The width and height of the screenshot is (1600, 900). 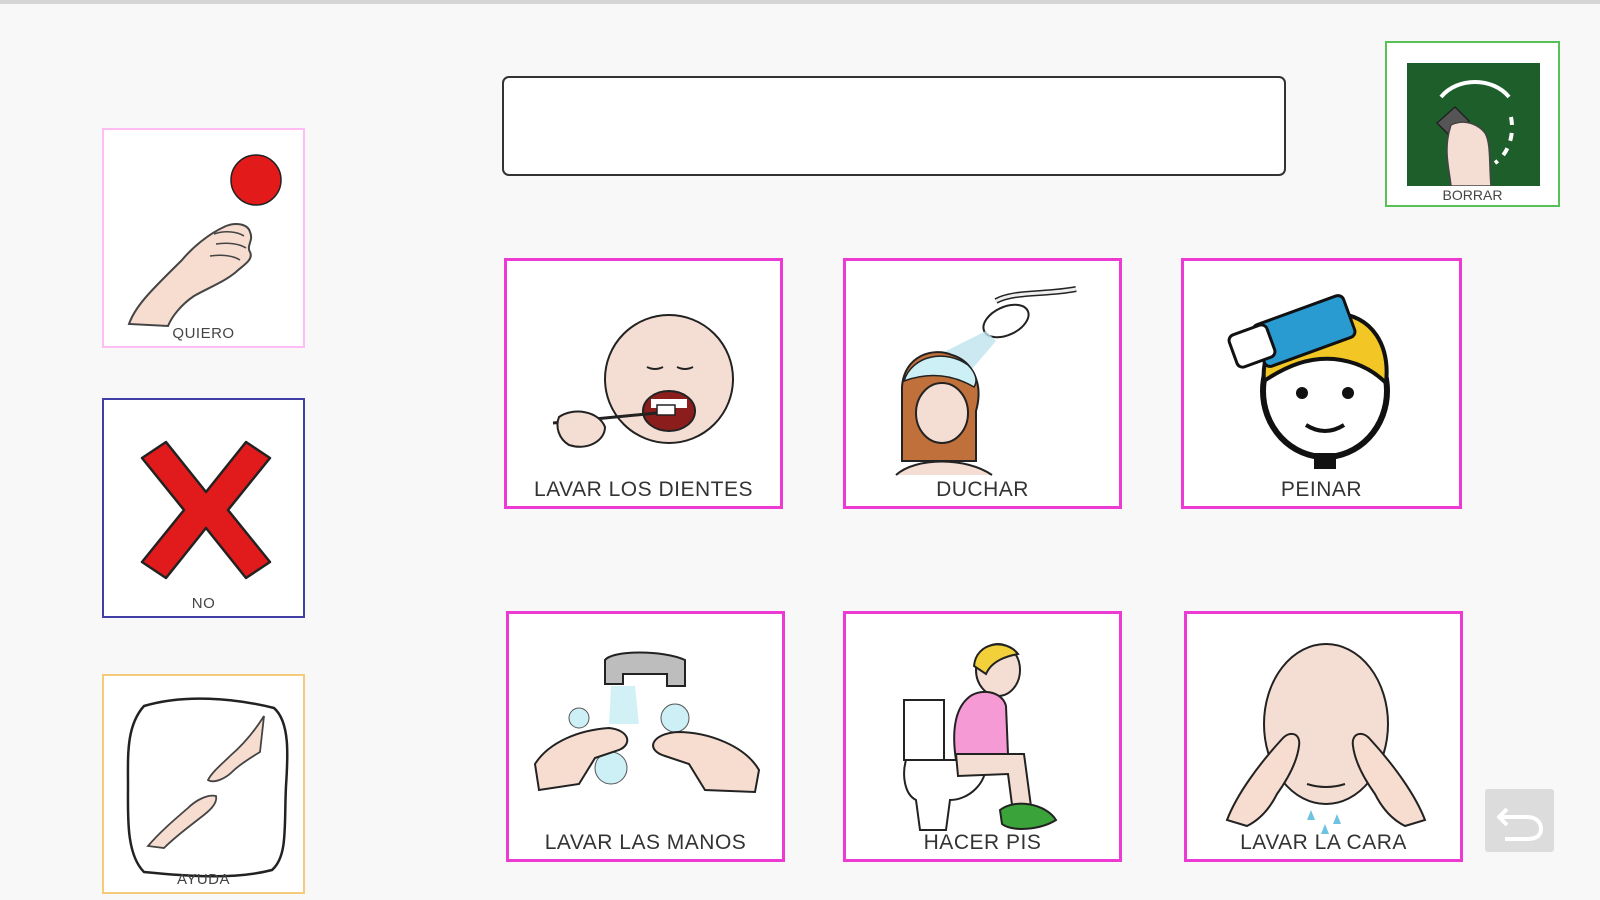 What do you see at coordinates (894, 126) in the screenshot?
I see `sentence-bar` at bounding box center [894, 126].